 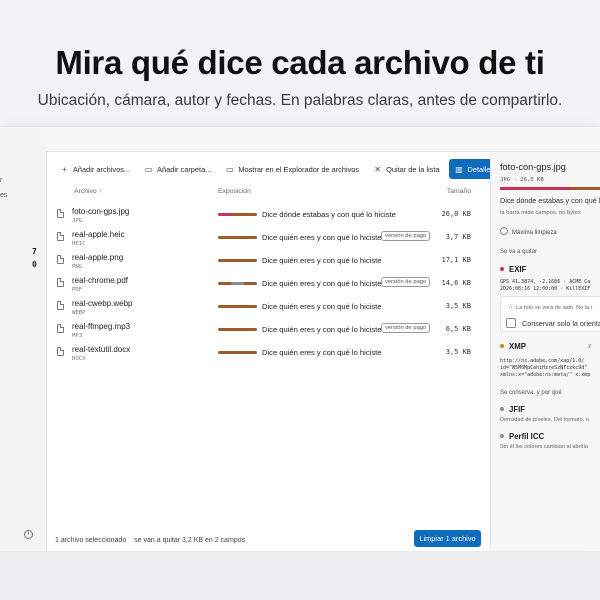 What do you see at coordinates (528, 231) in the screenshot?
I see `max-cleaning-option: Máxima limpieza` at bounding box center [528, 231].